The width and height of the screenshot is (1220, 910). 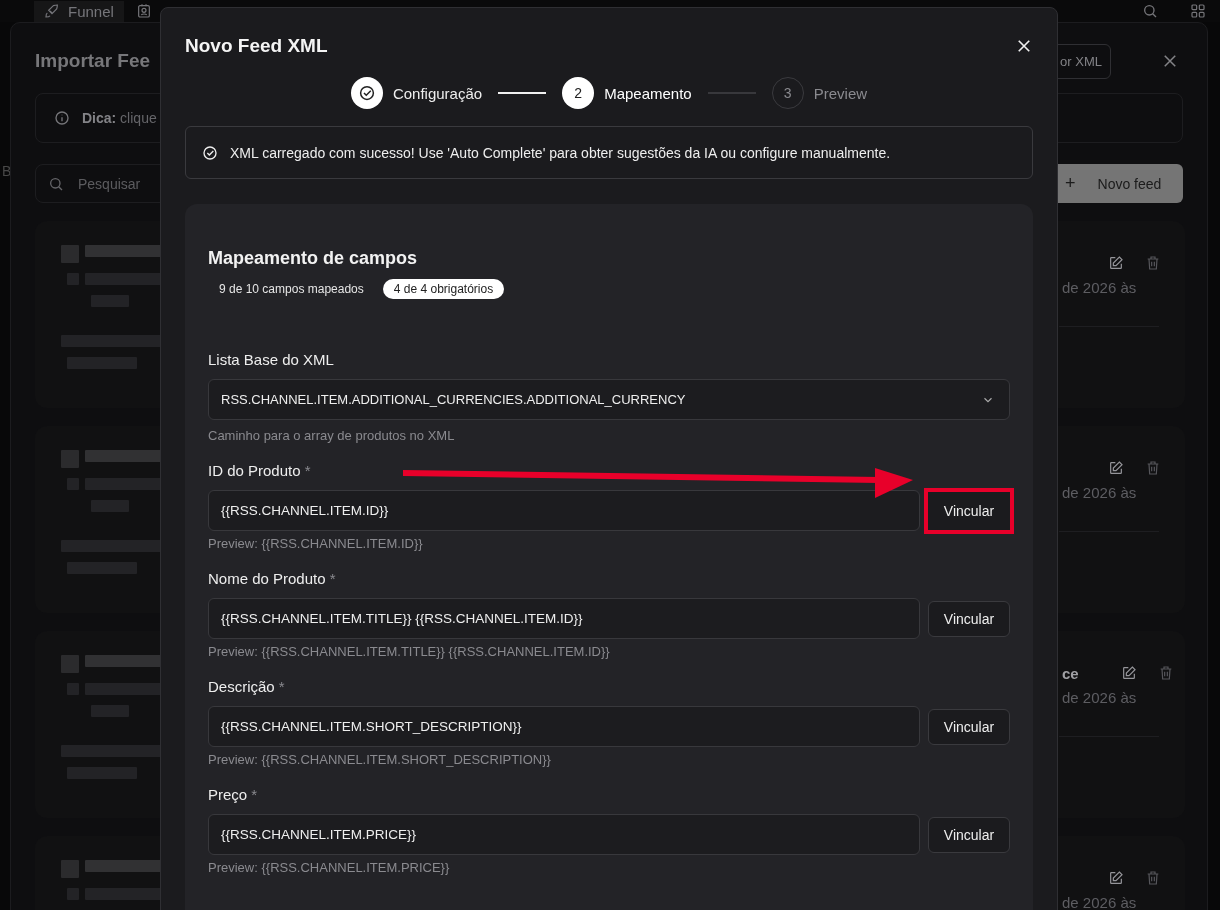 I want to click on mapping-input: {{RSS.CHANNEL.ITEM.ID}}, so click(x=564, y=510).